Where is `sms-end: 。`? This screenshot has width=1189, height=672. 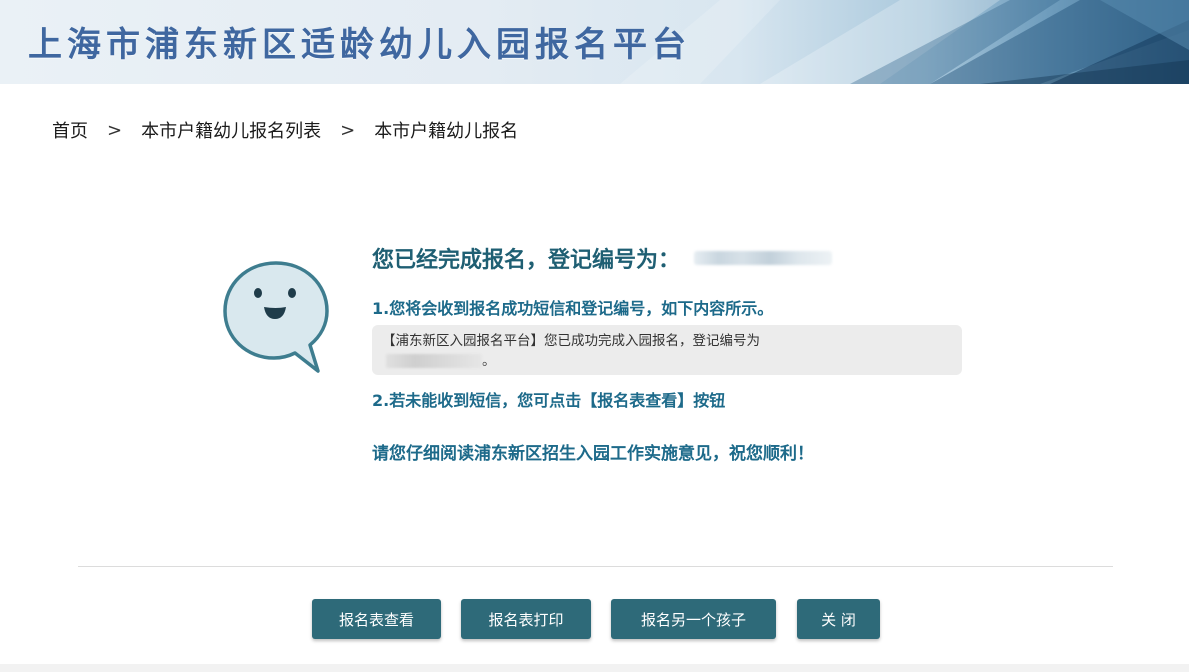
sms-end: 。 is located at coordinates (489, 361).